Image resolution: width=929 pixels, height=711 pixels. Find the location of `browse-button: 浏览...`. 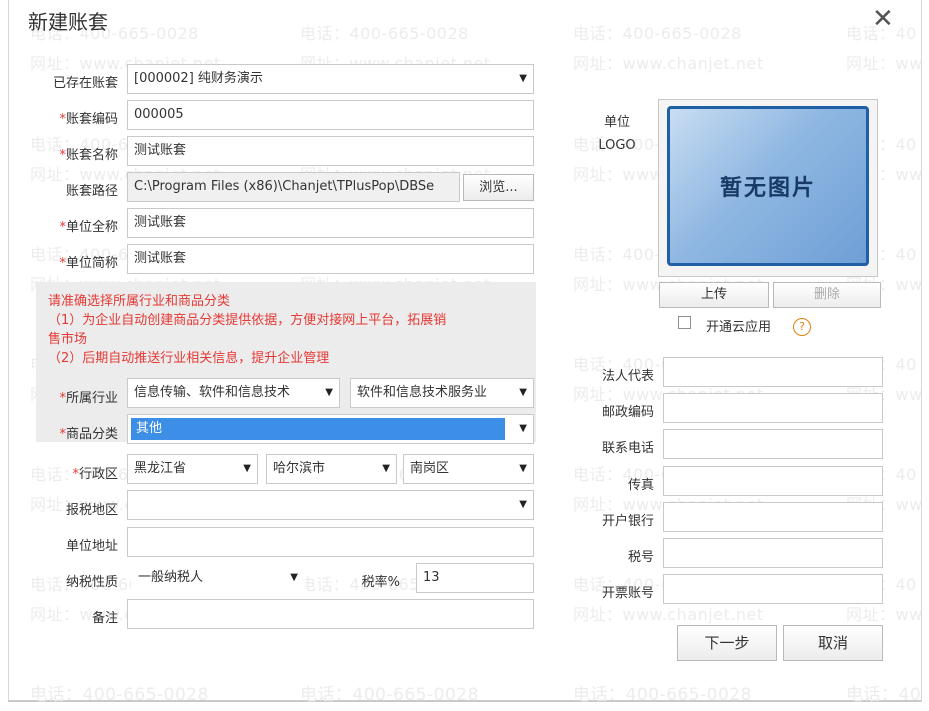

browse-button: 浏览... is located at coordinates (498, 187).